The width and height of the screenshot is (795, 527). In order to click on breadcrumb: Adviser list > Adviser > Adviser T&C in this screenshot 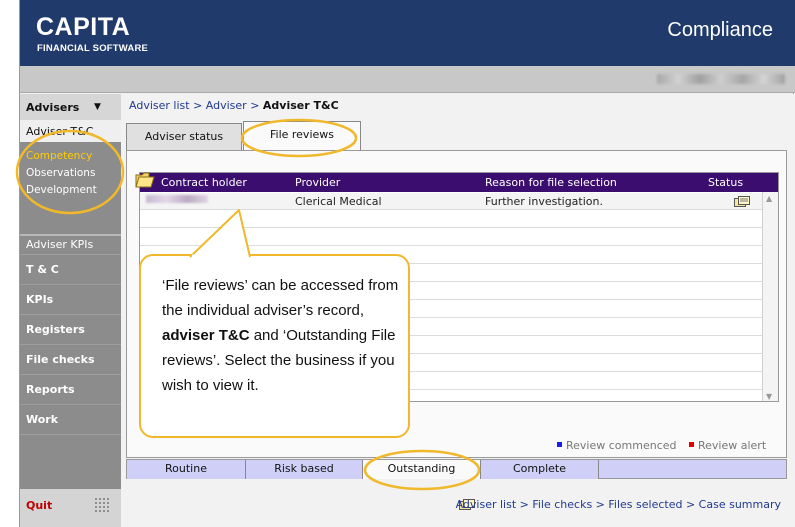, I will do `click(234, 105)`.